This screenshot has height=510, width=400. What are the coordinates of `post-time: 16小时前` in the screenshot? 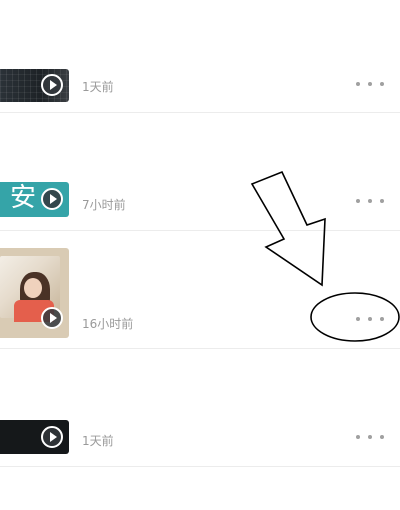 It's located at (108, 324).